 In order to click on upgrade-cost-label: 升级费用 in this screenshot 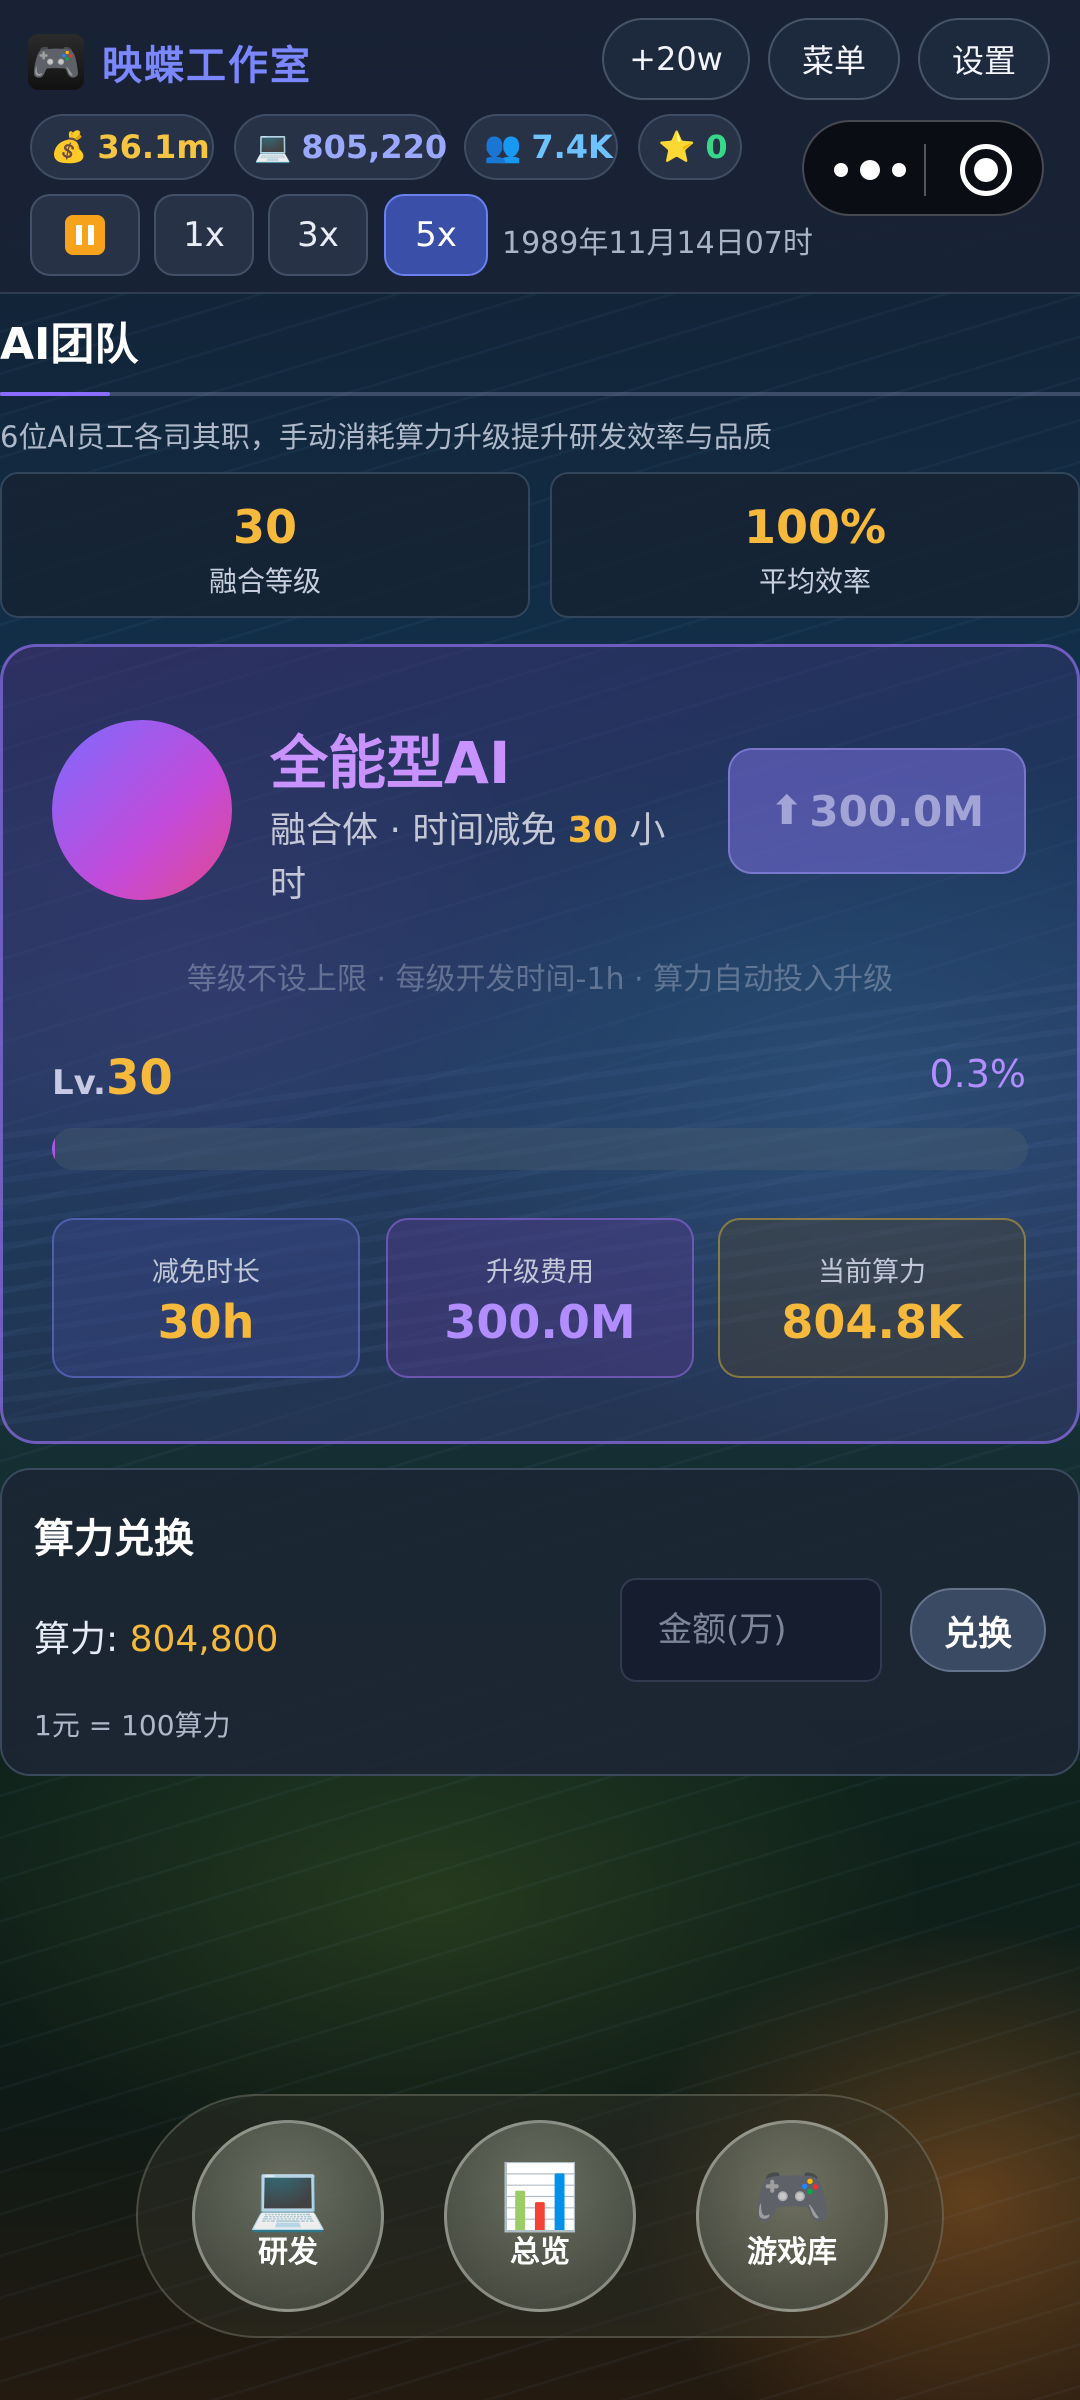, I will do `click(540, 1272)`.